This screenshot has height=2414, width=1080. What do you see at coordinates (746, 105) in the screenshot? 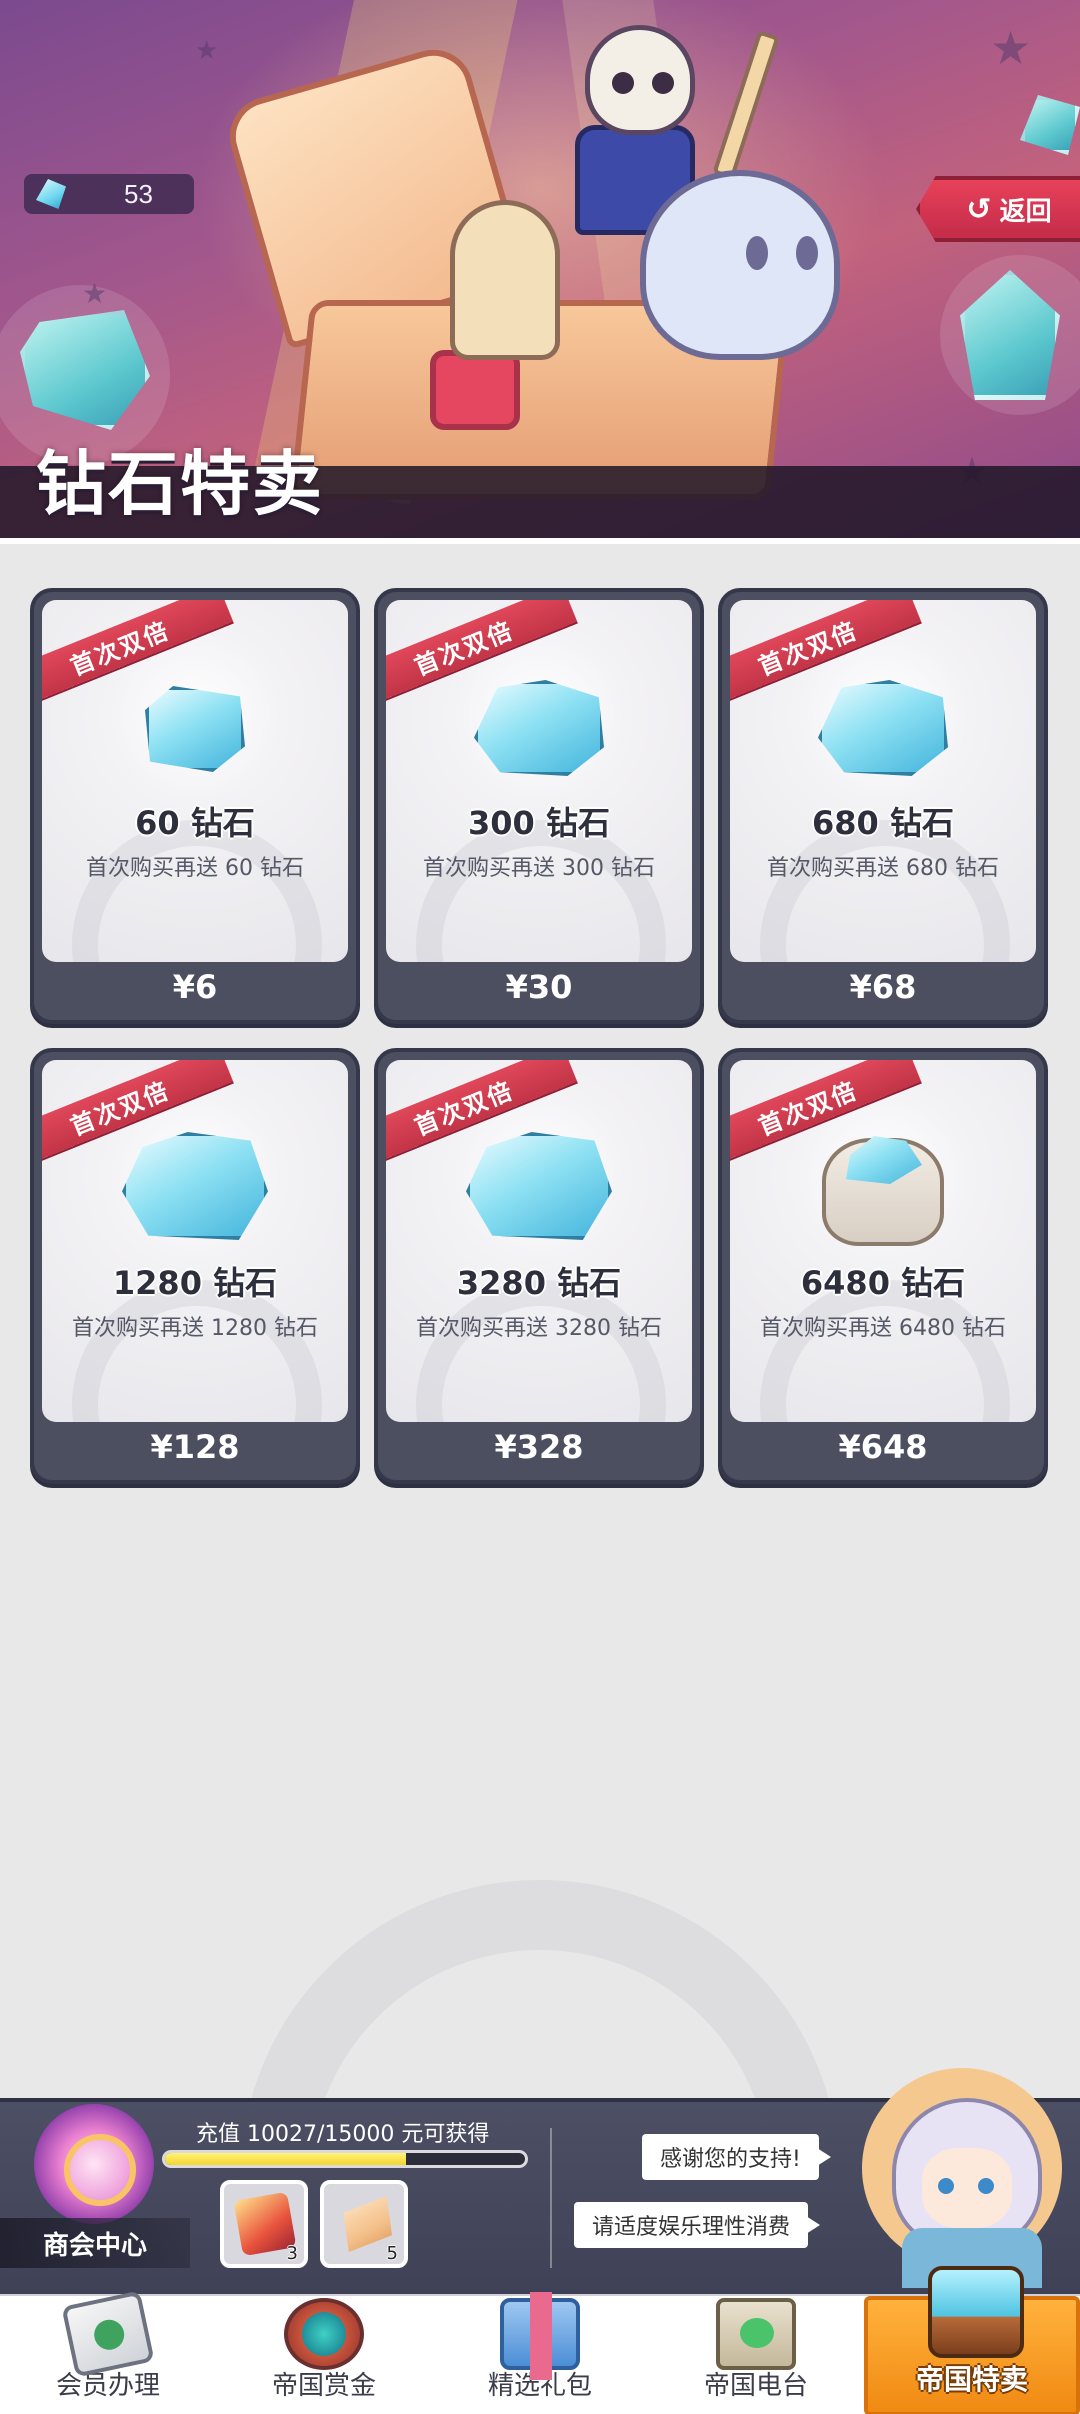
I see `sword` at bounding box center [746, 105].